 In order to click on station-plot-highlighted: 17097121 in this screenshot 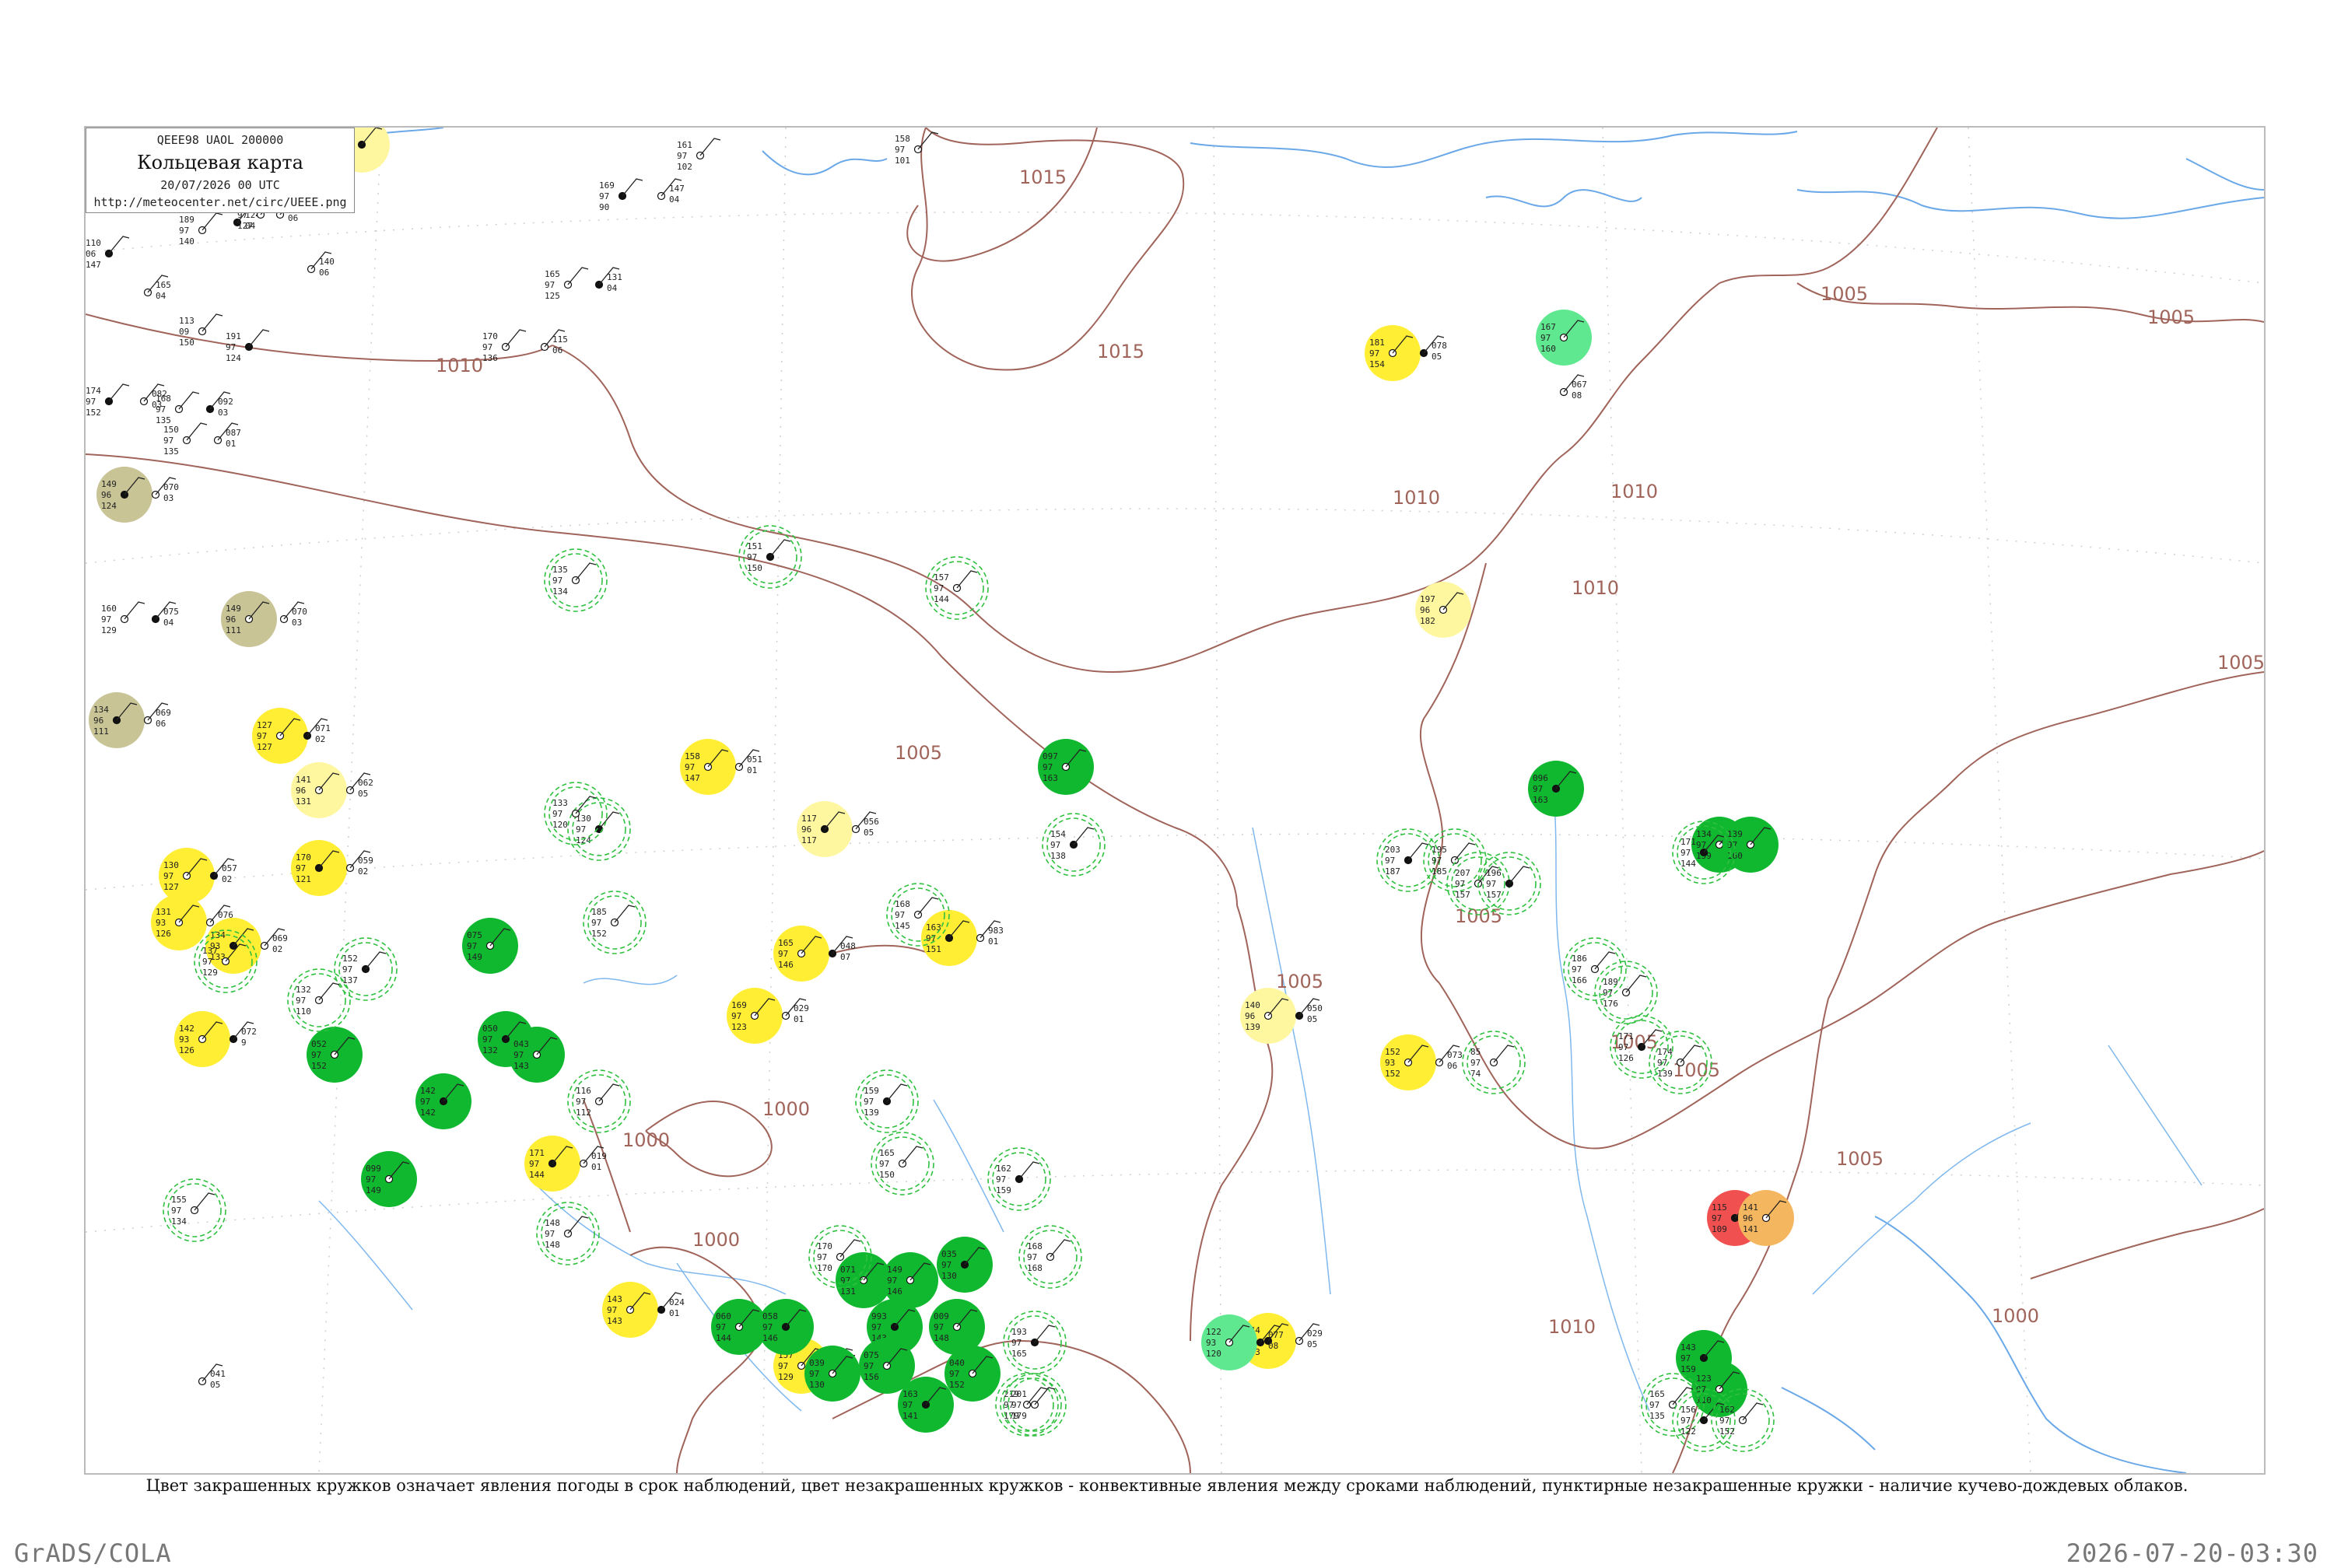, I will do `click(319, 868)`.